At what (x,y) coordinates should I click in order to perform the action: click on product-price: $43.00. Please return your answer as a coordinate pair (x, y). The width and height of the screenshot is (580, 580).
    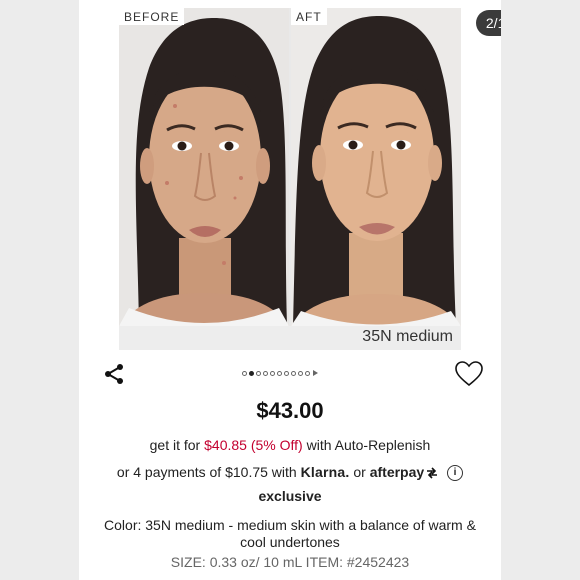
    Looking at the image, I should click on (290, 410).